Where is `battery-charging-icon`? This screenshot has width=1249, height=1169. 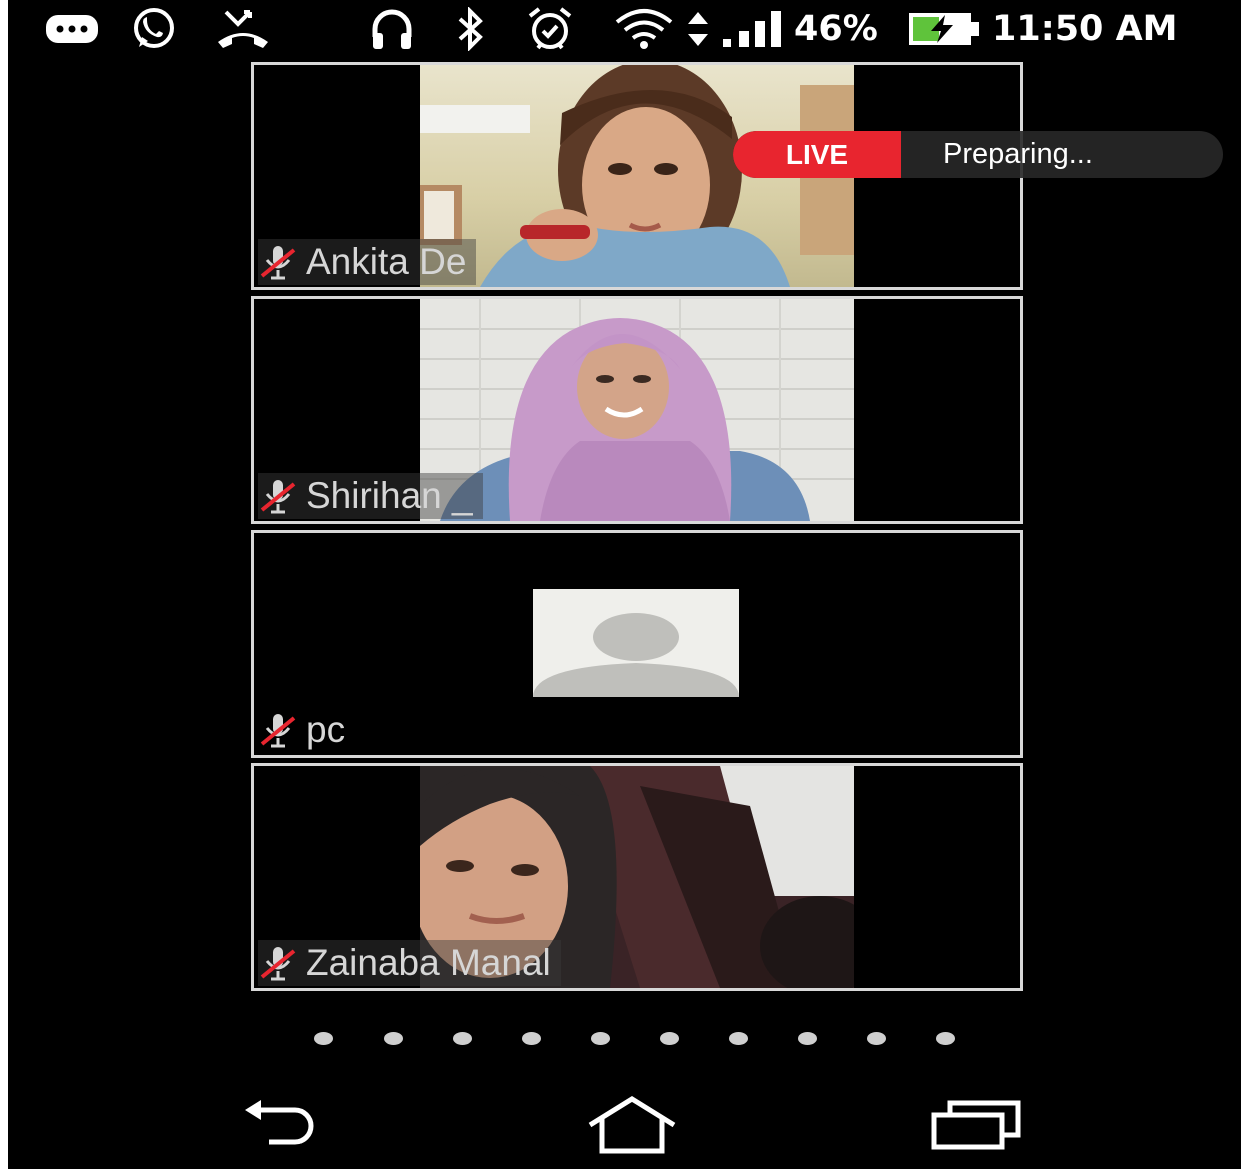
battery-charging-icon is located at coordinates (944, 29).